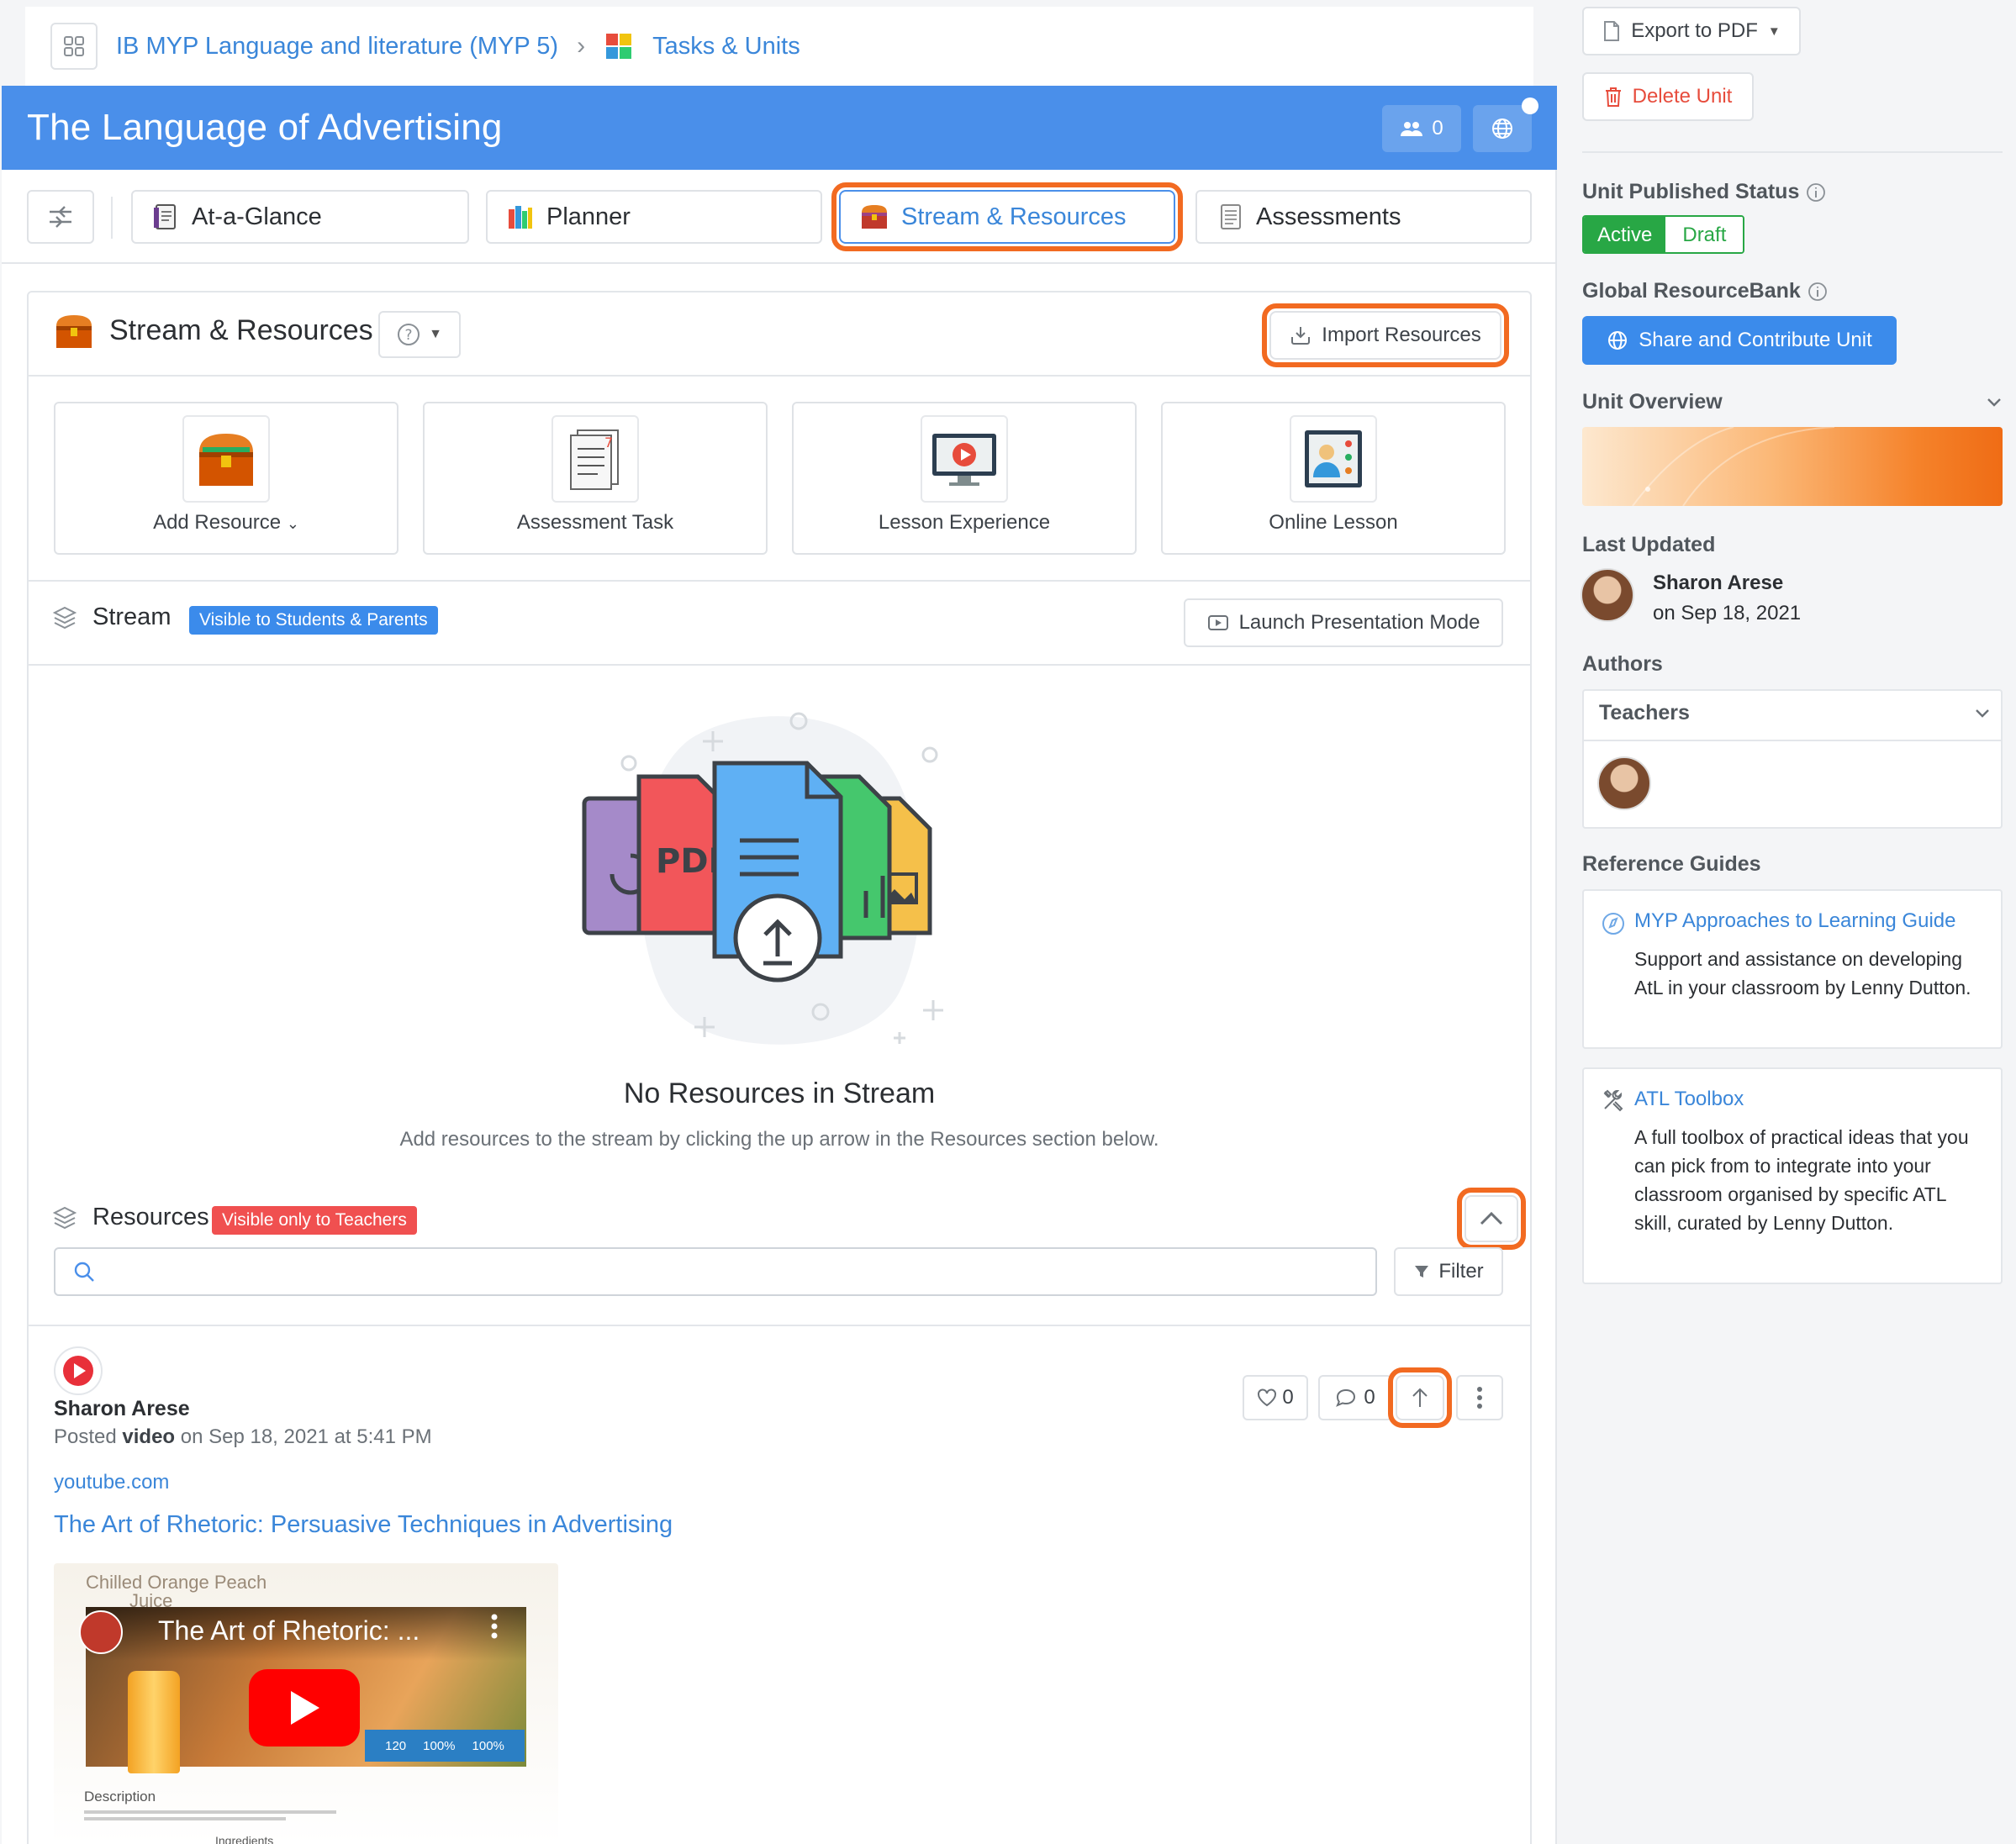  I want to click on resources-visibility-badge: Visible only to Teachers, so click(314, 1220).